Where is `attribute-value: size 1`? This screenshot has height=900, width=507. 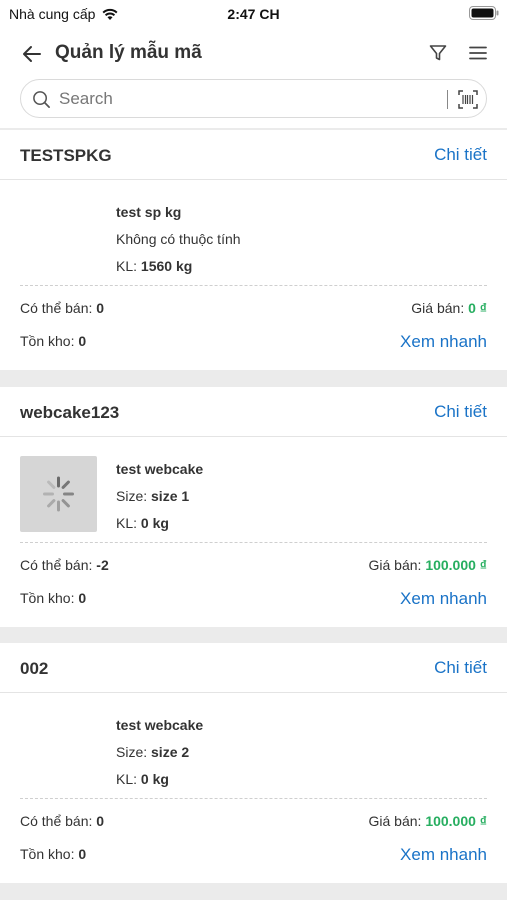
attribute-value: size 1 is located at coordinates (170, 496).